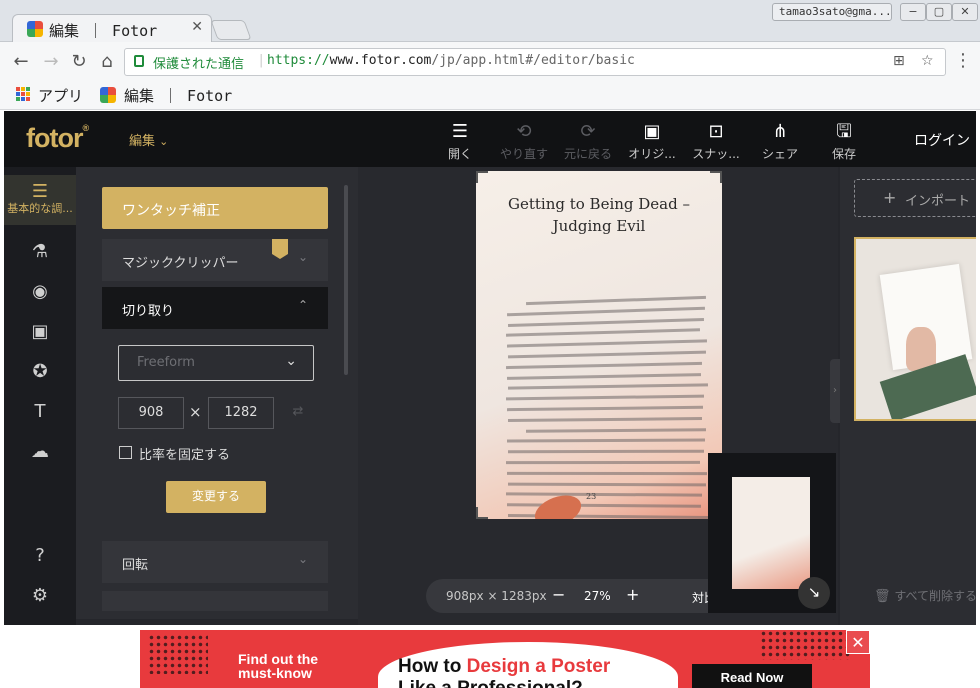 This screenshot has width=980, height=688. What do you see at coordinates (108, 95) in the screenshot?
I see `fotor-bookmark-icon` at bounding box center [108, 95].